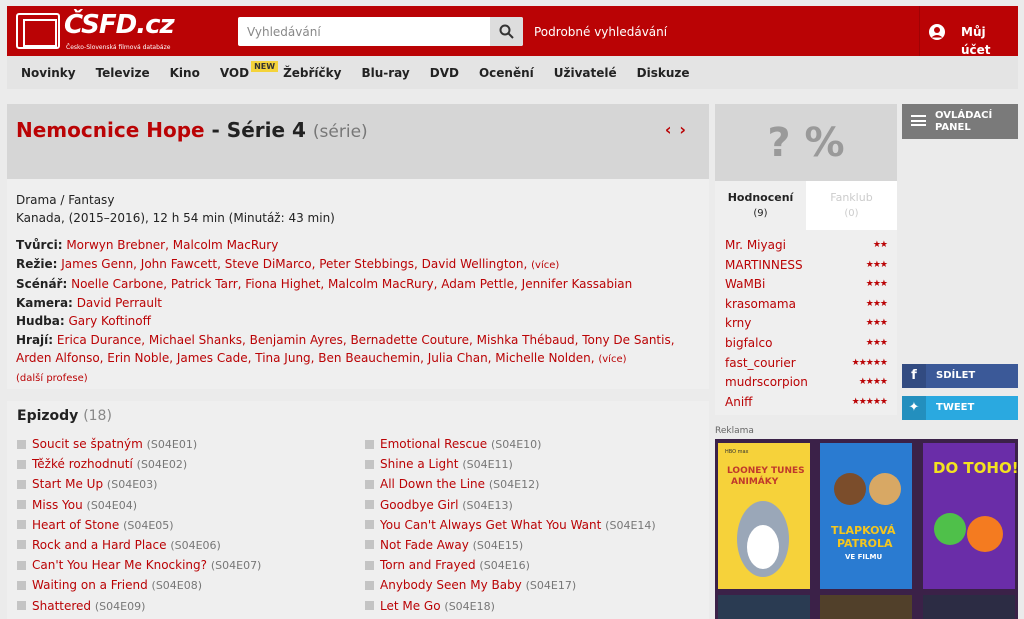 The width and height of the screenshot is (1024, 619). Describe the element at coordinates (148, 525) in the screenshot. I see `episode-code: (S04E05)` at that location.